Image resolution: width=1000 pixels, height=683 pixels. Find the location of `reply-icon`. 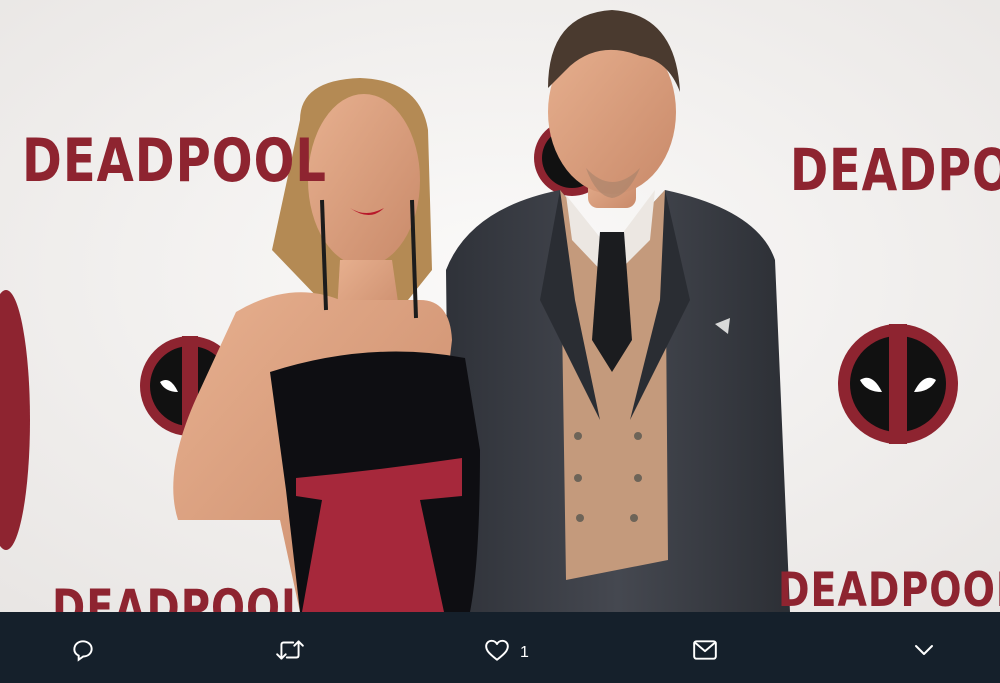

reply-icon is located at coordinates (83, 651).